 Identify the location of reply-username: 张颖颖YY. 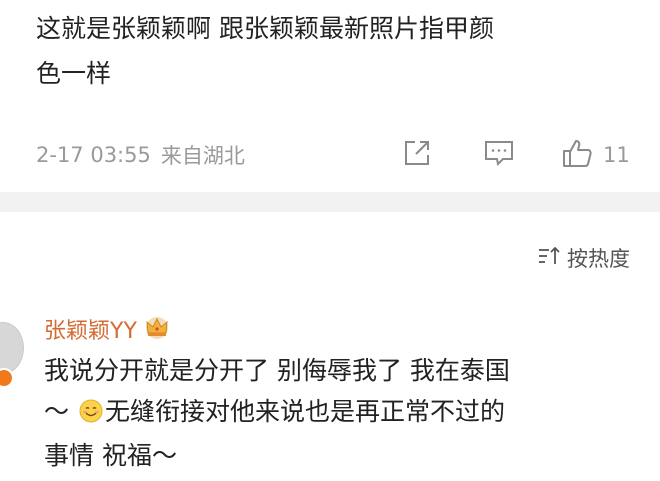
(90, 329).